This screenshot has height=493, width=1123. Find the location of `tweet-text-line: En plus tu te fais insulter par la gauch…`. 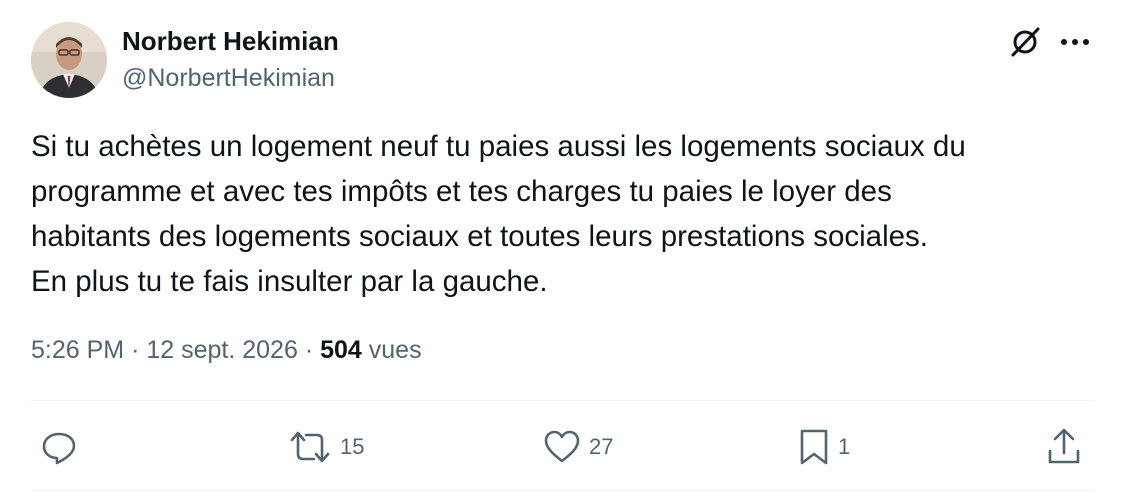

tweet-text-line: En plus tu te fais insulter par la gauch… is located at coordinates (289, 281).